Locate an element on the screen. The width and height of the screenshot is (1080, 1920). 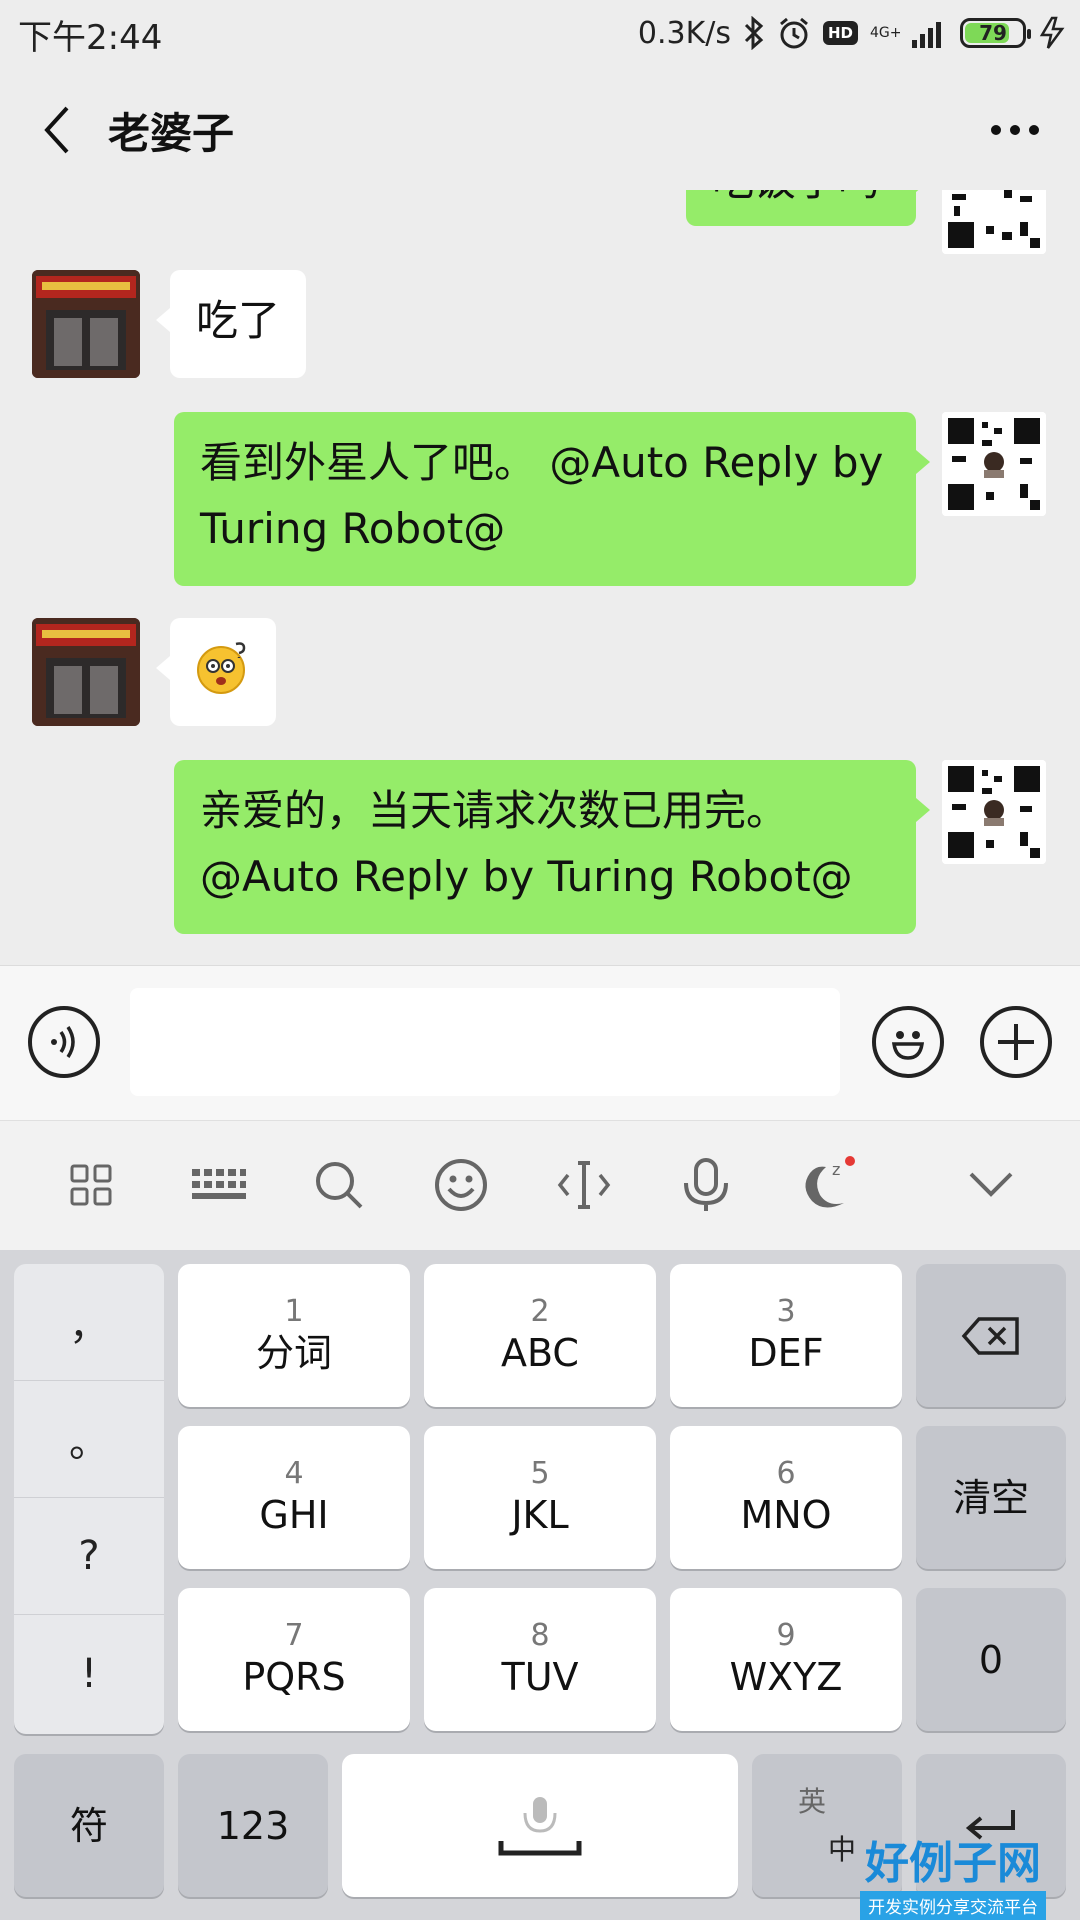
emoji-icon is located at coordinates (461, 1185).